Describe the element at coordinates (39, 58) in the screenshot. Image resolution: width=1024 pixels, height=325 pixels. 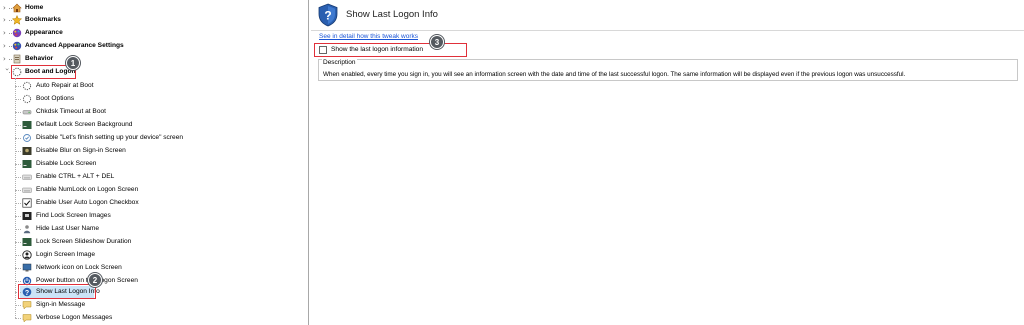
I see `tree-item-label: Behavior` at that location.